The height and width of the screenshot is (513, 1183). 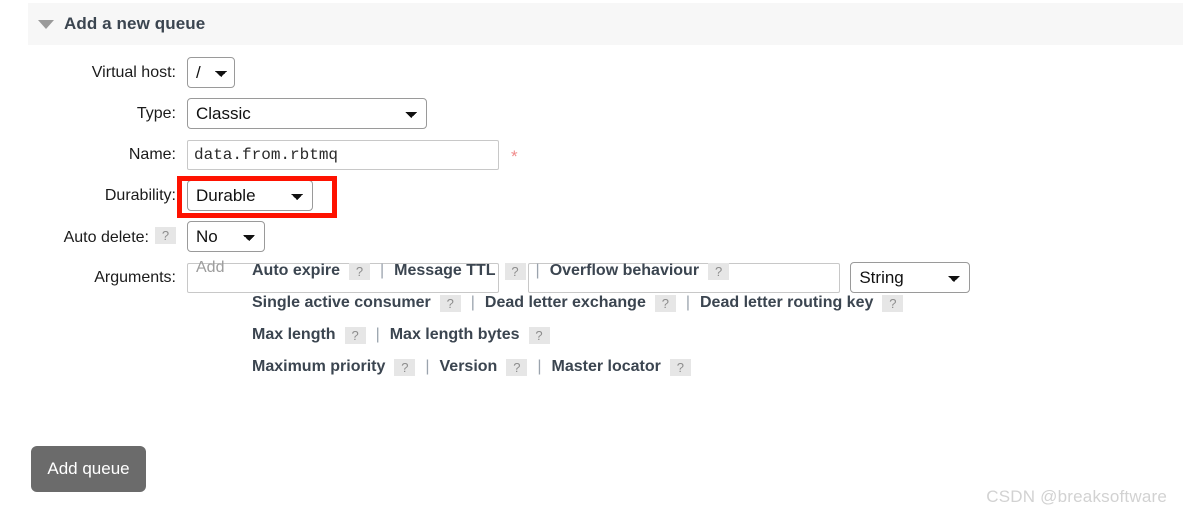 What do you see at coordinates (455, 335) in the screenshot?
I see `argument-preset-max-length-bytes: Max length bytes` at bounding box center [455, 335].